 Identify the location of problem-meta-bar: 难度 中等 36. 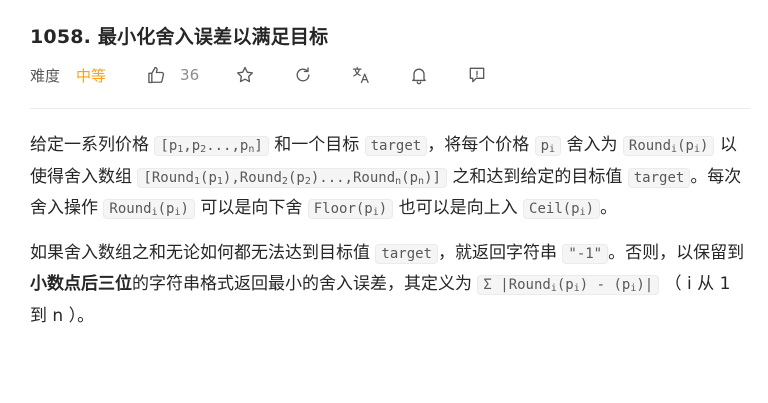
(258, 75).